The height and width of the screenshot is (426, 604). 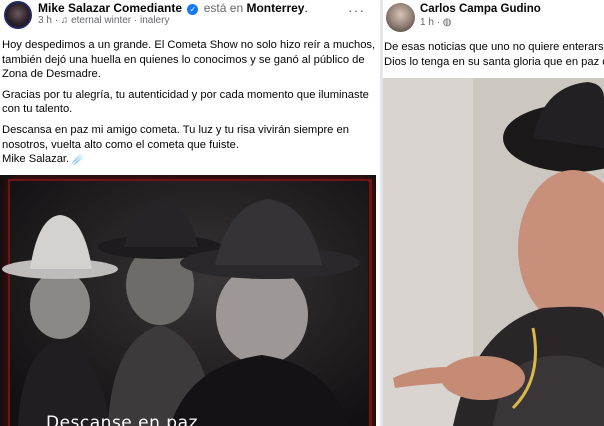 What do you see at coordinates (64, 20) in the screenshot?
I see `music-note-icon: ♫` at bounding box center [64, 20].